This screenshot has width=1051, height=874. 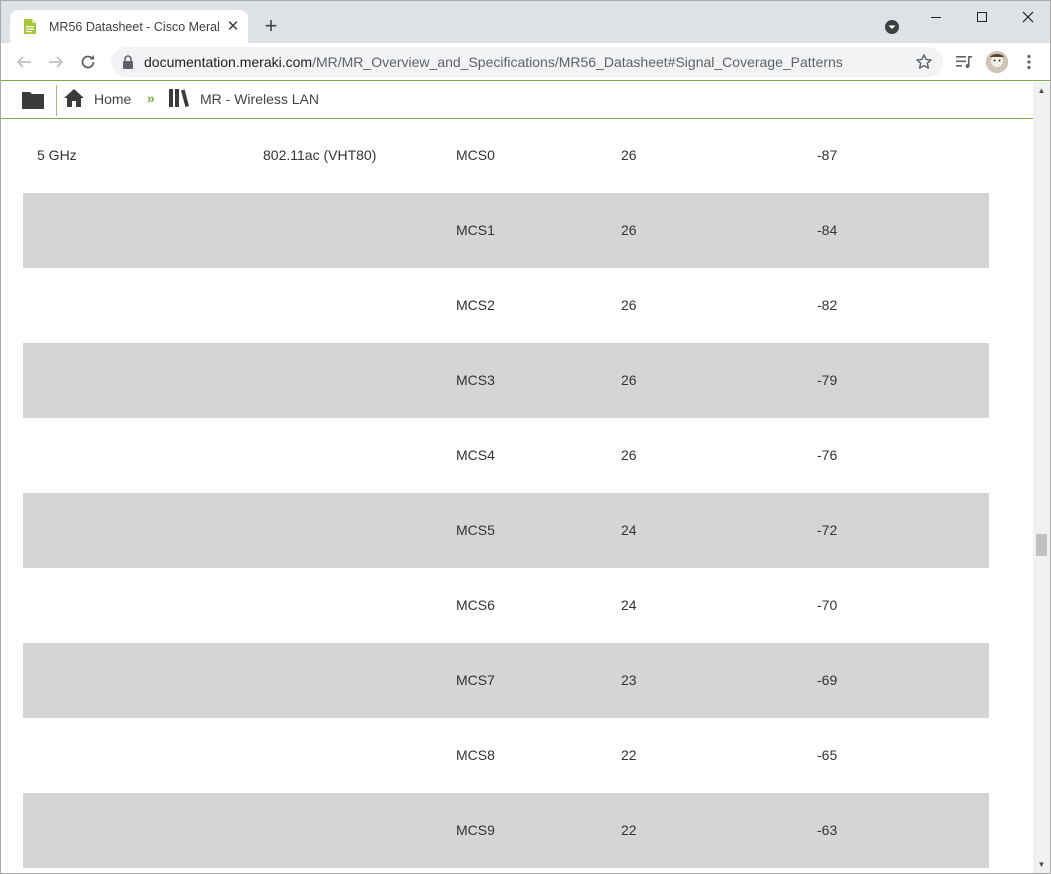 What do you see at coordinates (1041, 545) in the screenshot?
I see `scrollbar-thumb` at bounding box center [1041, 545].